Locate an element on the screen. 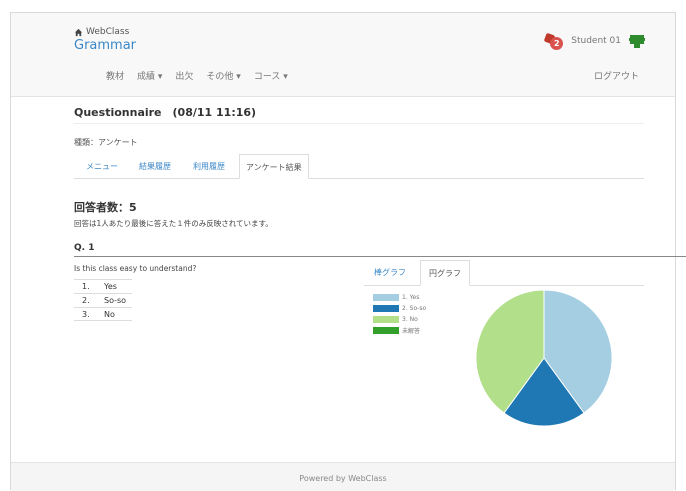 The image size is (686, 491). user-name: Student 01 is located at coordinates (596, 41).